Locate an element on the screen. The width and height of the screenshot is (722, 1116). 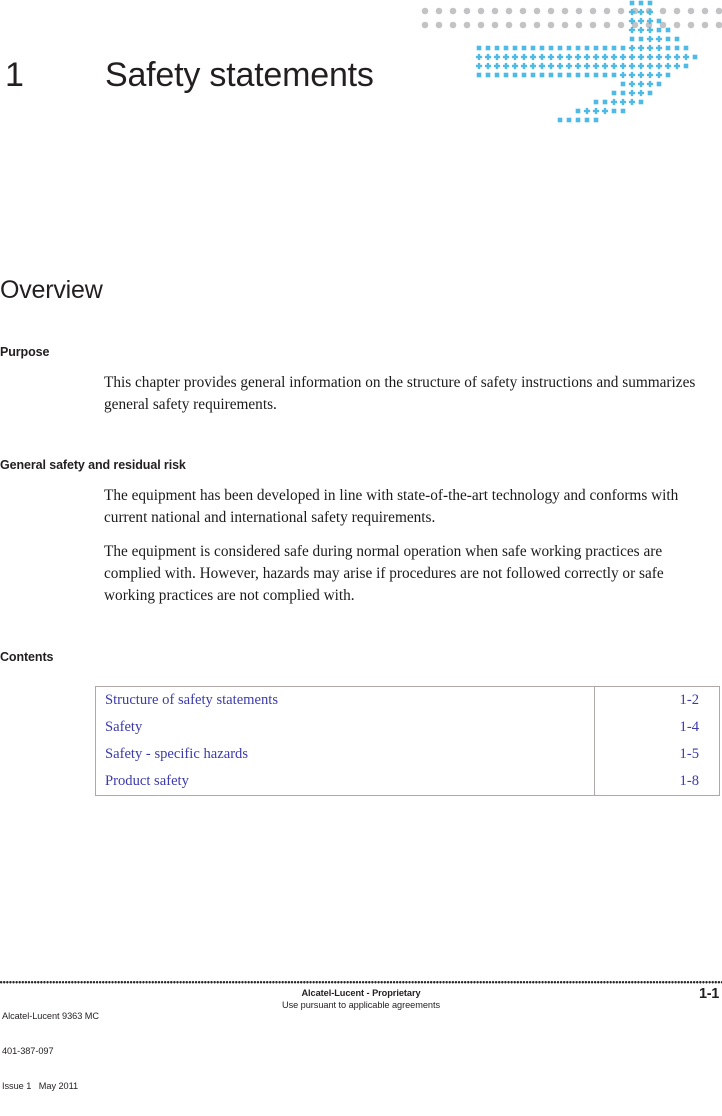
toc-link-product-safety: Product safety is located at coordinates (345, 782).